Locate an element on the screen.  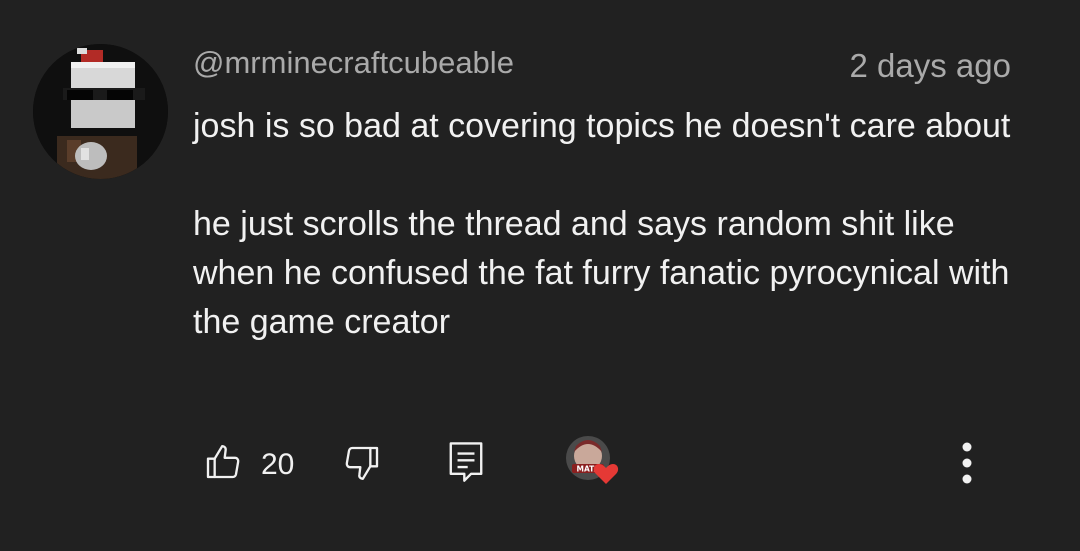
dislike-button is located at coordinates (362, 465).